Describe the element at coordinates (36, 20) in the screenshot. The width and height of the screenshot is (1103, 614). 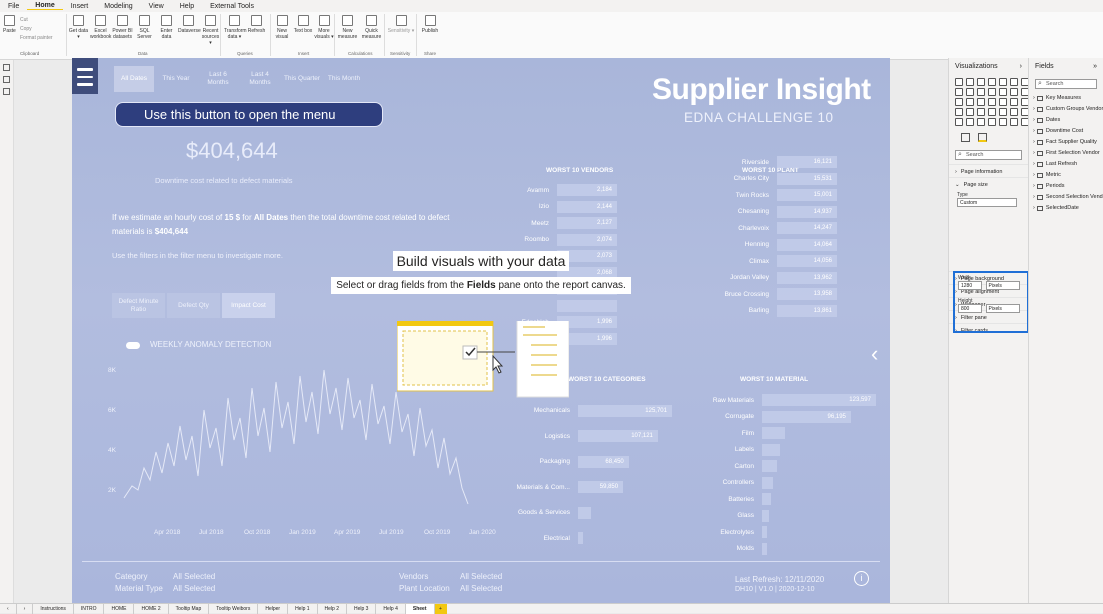
I see `cut-button: Cut` at that location.